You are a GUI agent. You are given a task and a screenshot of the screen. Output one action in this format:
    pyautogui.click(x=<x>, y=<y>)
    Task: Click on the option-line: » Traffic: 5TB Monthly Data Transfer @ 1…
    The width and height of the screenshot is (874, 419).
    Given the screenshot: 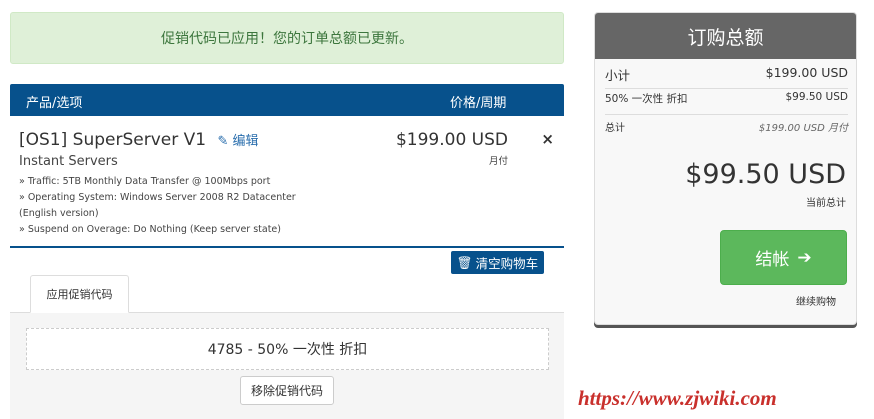 What is the action you would take?
    pyautogui.click(x=145, y=181)
    